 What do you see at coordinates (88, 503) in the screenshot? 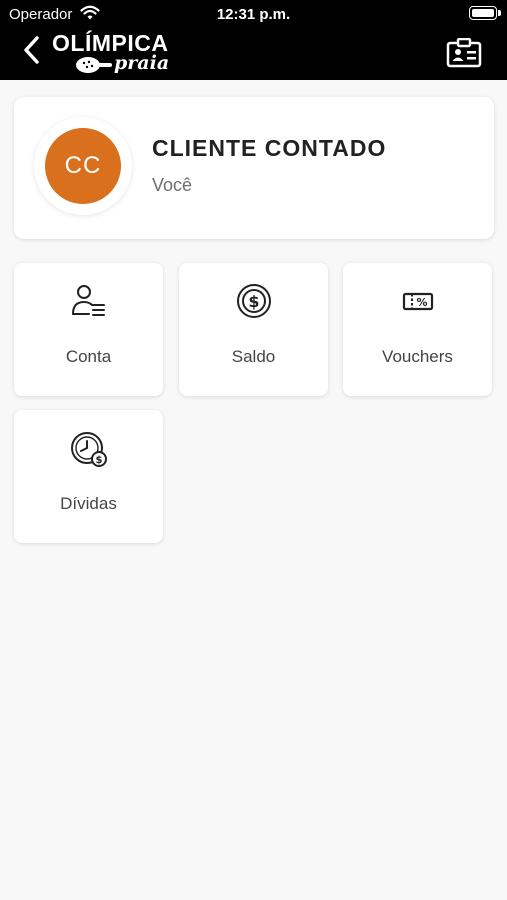
I see `menu-tile-label: Dívidas` at bounding box center [88, 503].